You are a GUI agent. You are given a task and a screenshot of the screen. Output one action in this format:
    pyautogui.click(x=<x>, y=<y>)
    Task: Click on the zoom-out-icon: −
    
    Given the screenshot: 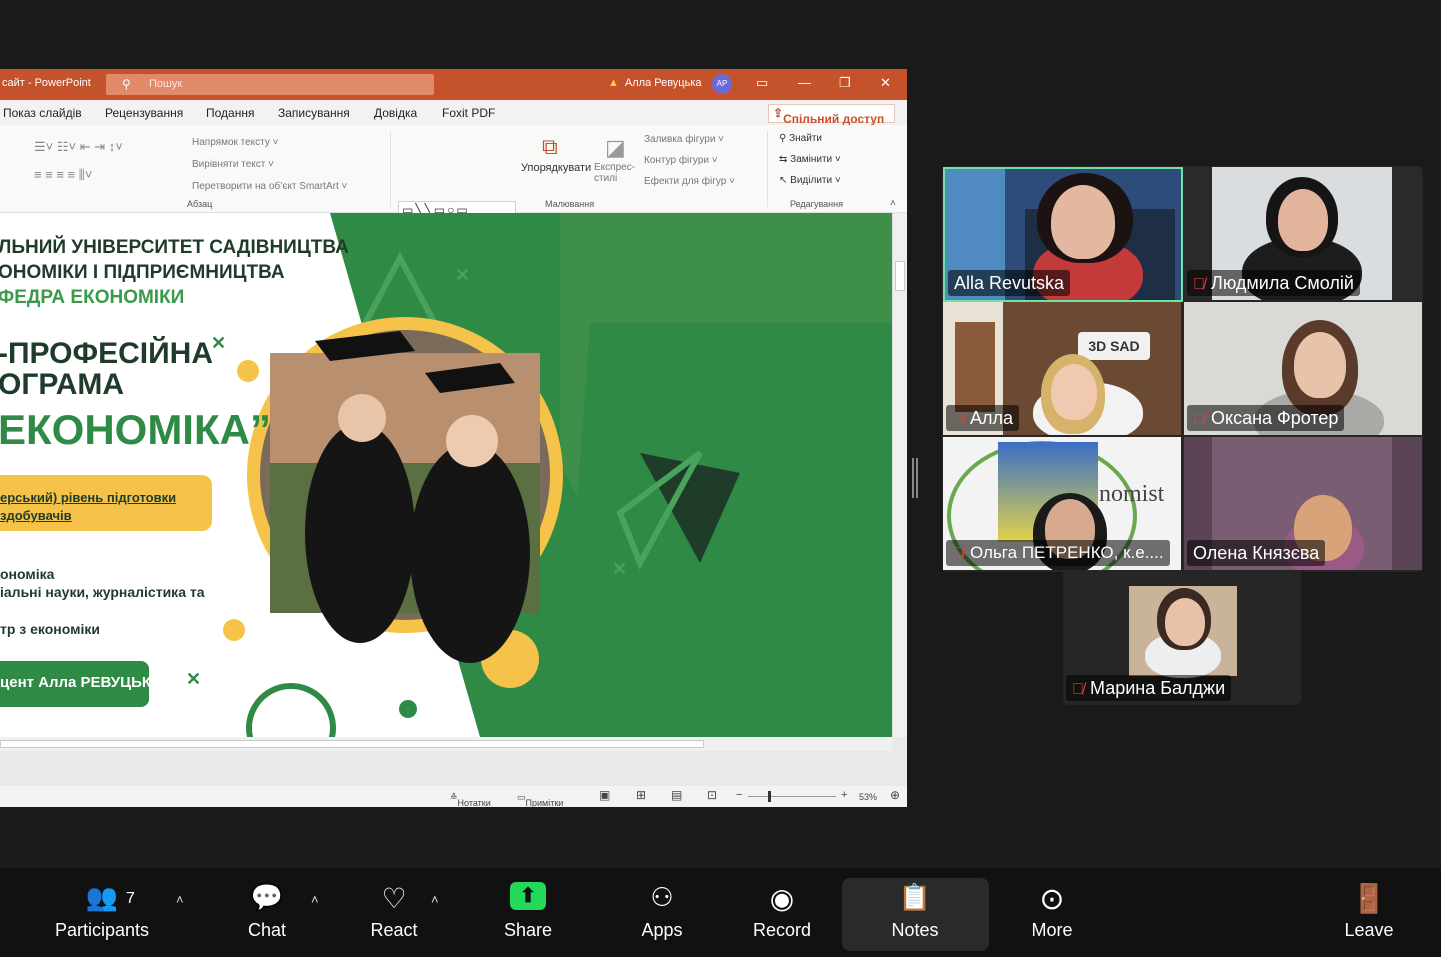 What is the action you would take?
    pyautogui.click(x=739, y=795)
    